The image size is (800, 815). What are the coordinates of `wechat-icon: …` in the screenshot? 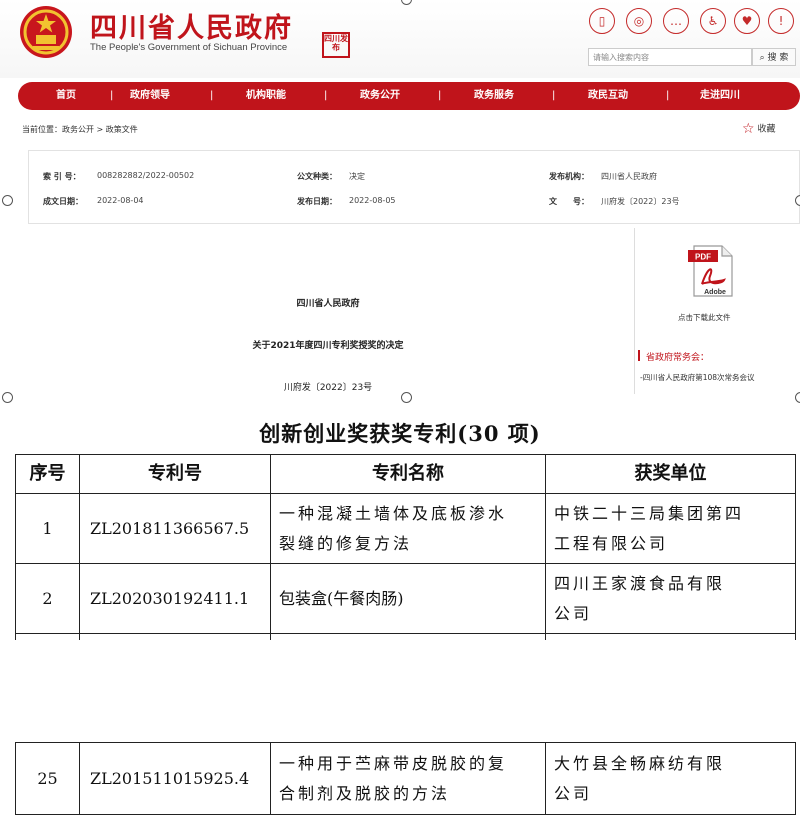 It's located at (676, 21).